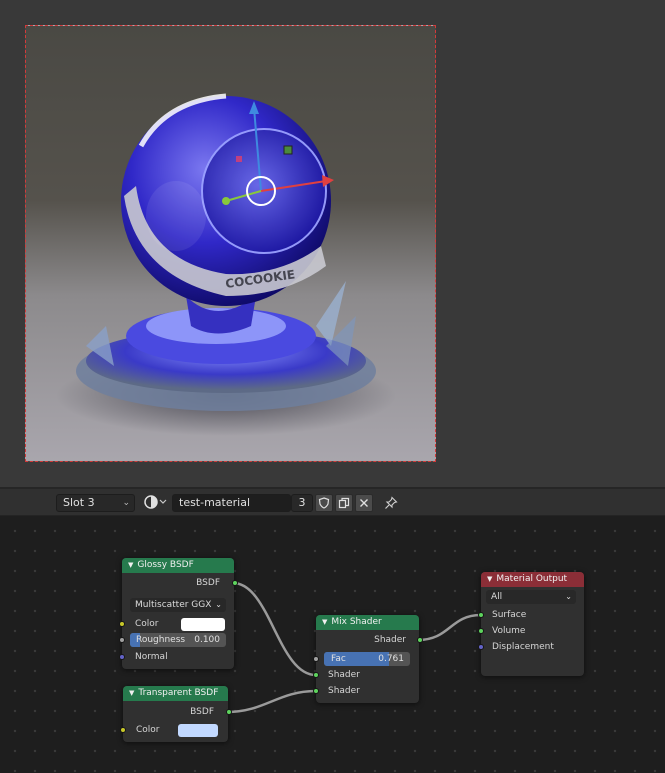  I want to click on transparent-bsdf-title: Transparent BSDF, so click(178, 693).